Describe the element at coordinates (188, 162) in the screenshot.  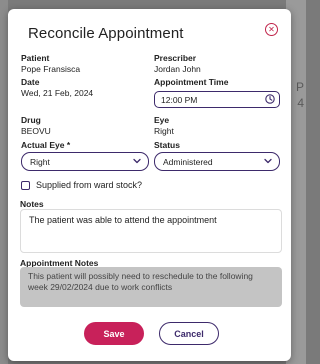
I see `status-value: Administered` at that location.